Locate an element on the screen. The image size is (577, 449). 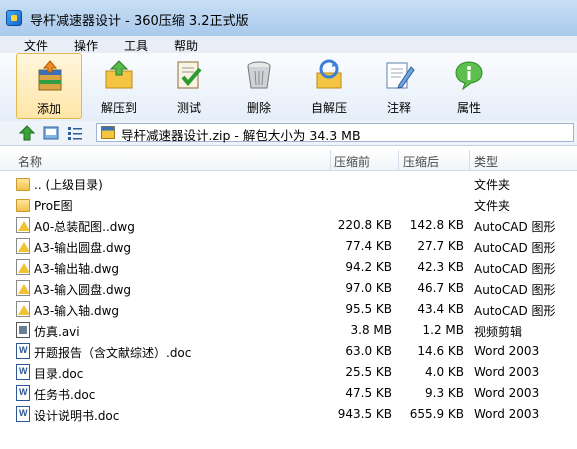
self-extract-button: 自解压 is located at coordinates (329, 86).